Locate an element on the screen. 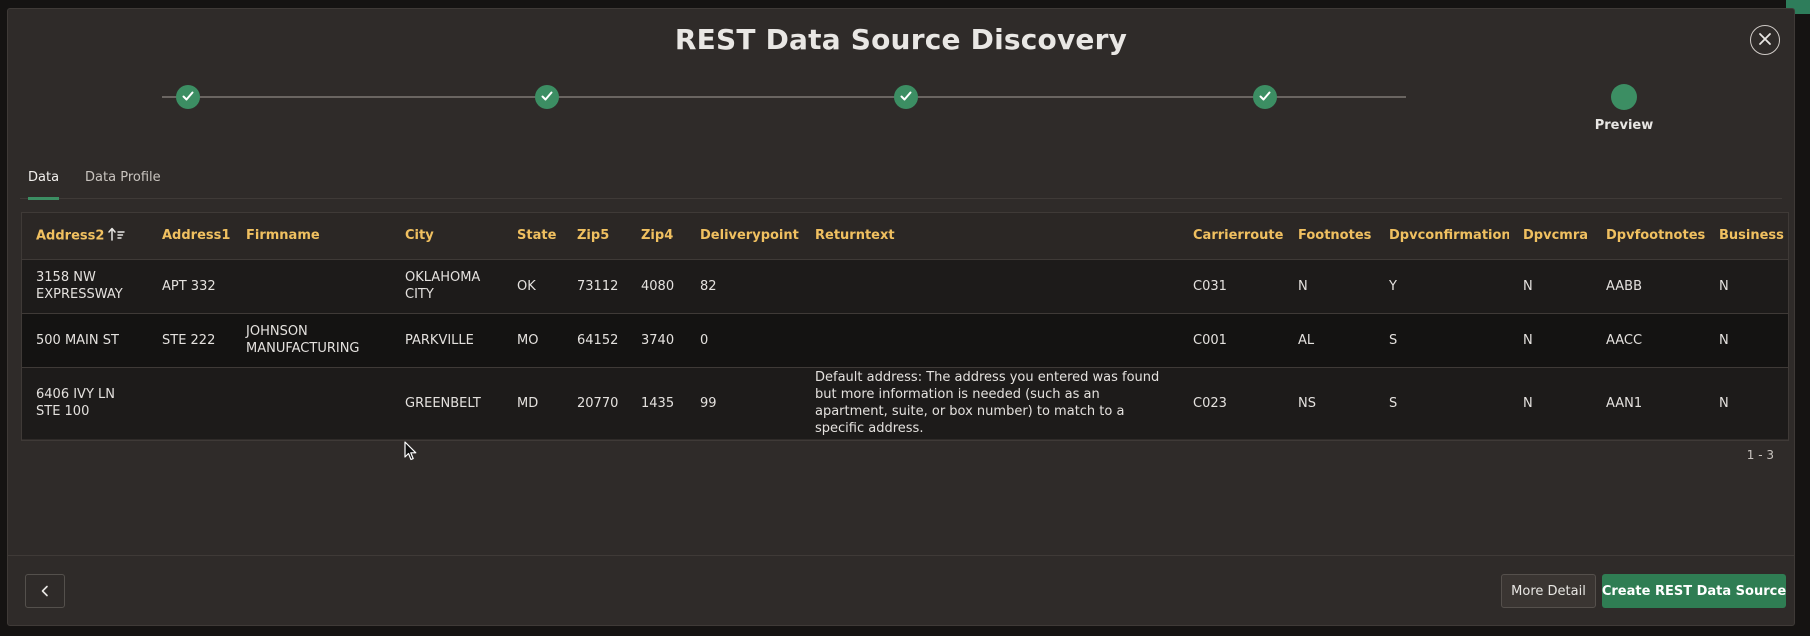 This screenshot has height=636, width=1810. create-rest-data-source-button: Create REST Data Source is located at coordinates (1694, 591).